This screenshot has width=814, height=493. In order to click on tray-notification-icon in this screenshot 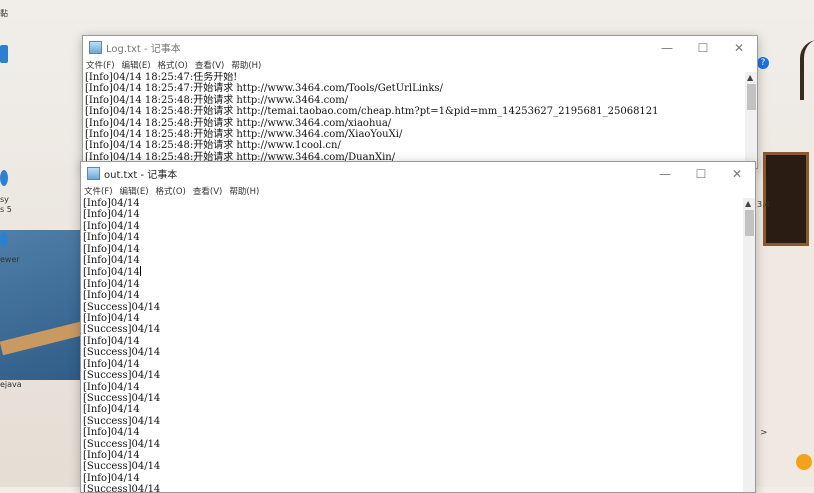, I will do `click(804, 462)`.